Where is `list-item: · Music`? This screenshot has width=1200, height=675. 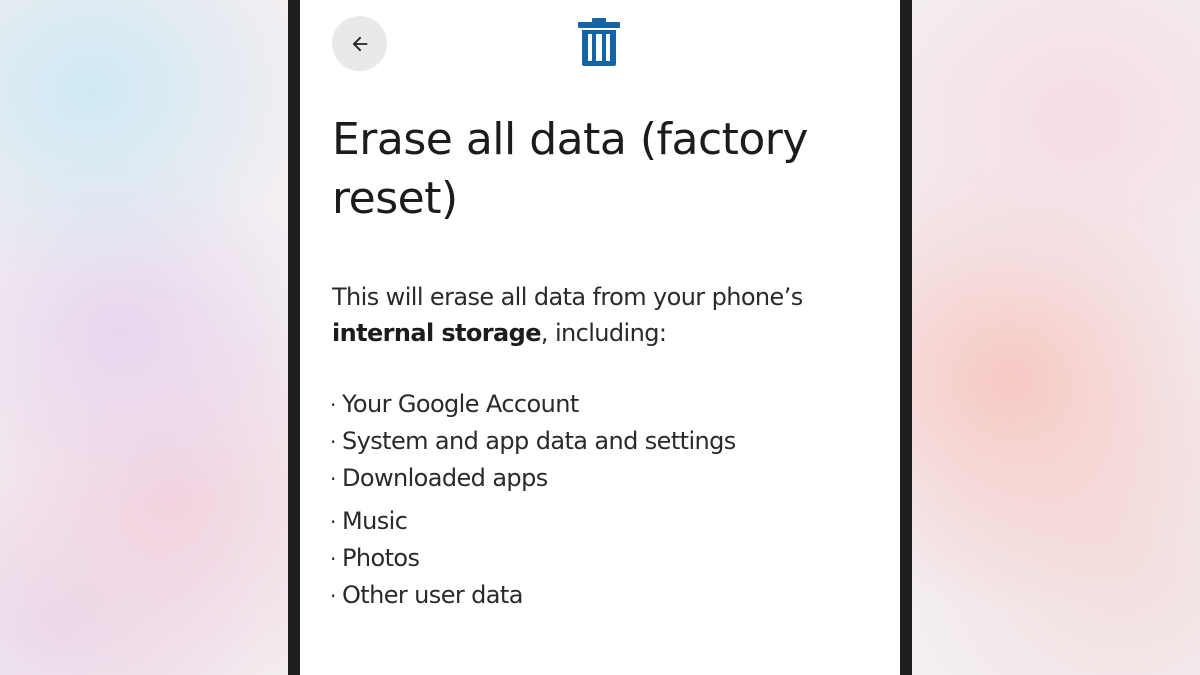
list-item: · Music is located at coordinates (533, 521).